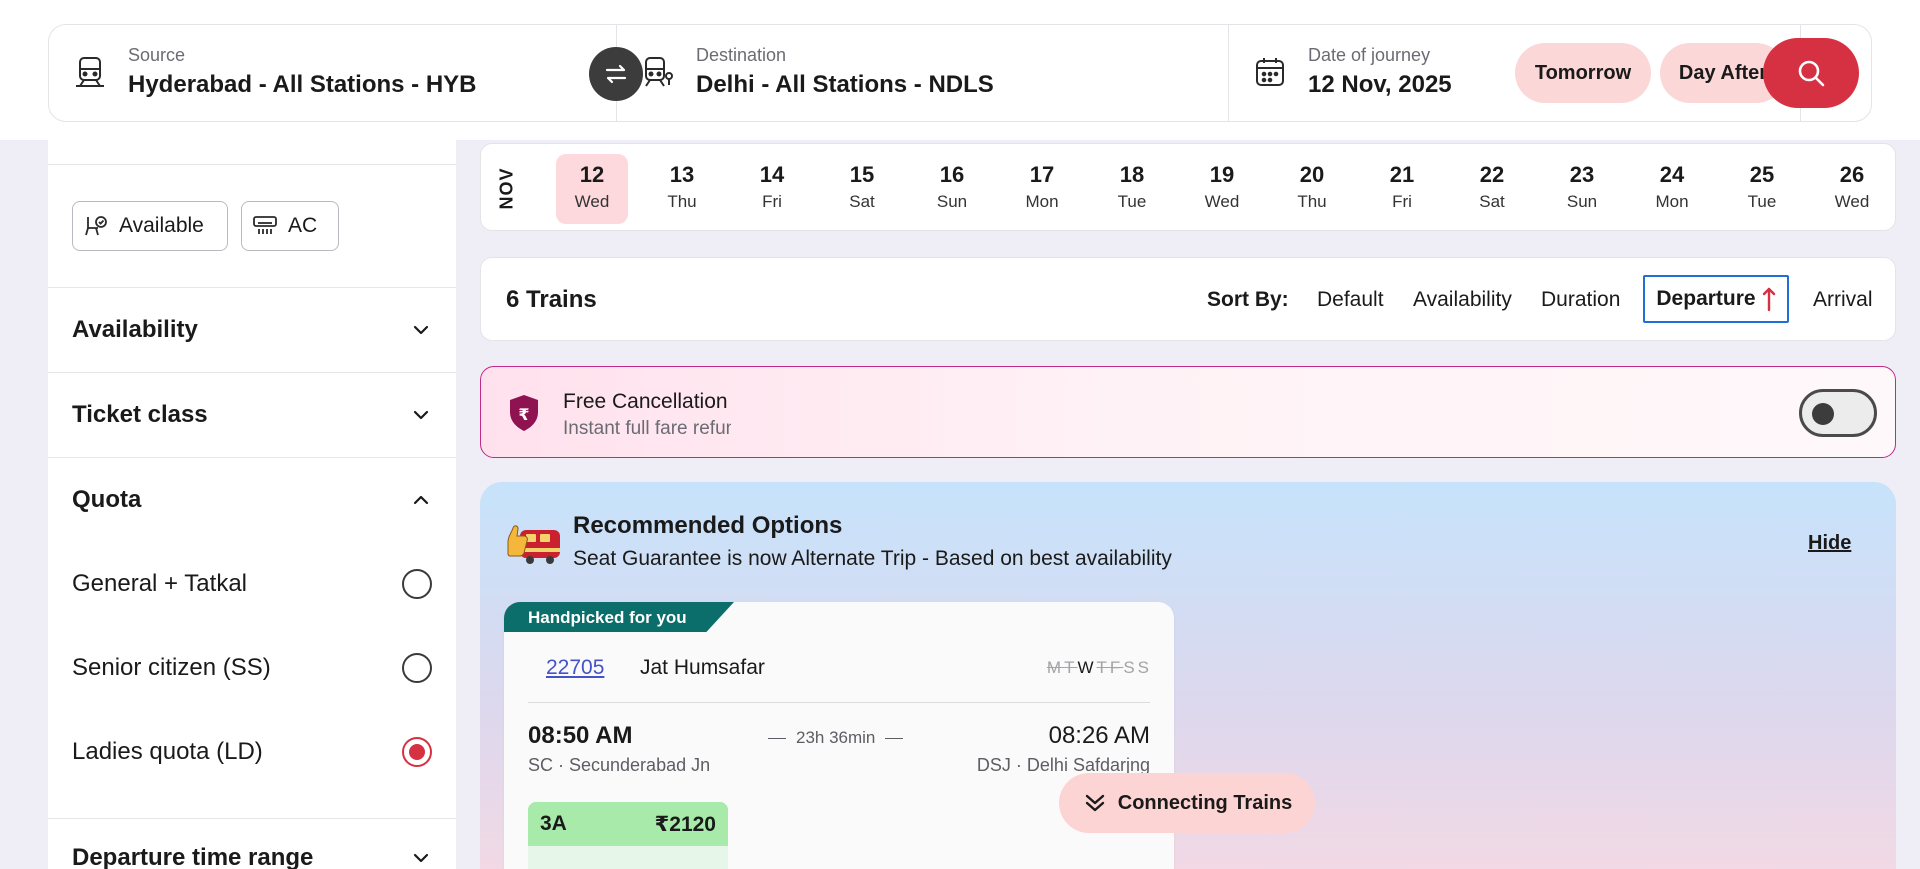 This screenshot has height=869, width=1920. What do you see at coordinates (1402, 189) in the screenshot?
I see `date-chip: 21 Fri` at bounding box center [1402, 189].